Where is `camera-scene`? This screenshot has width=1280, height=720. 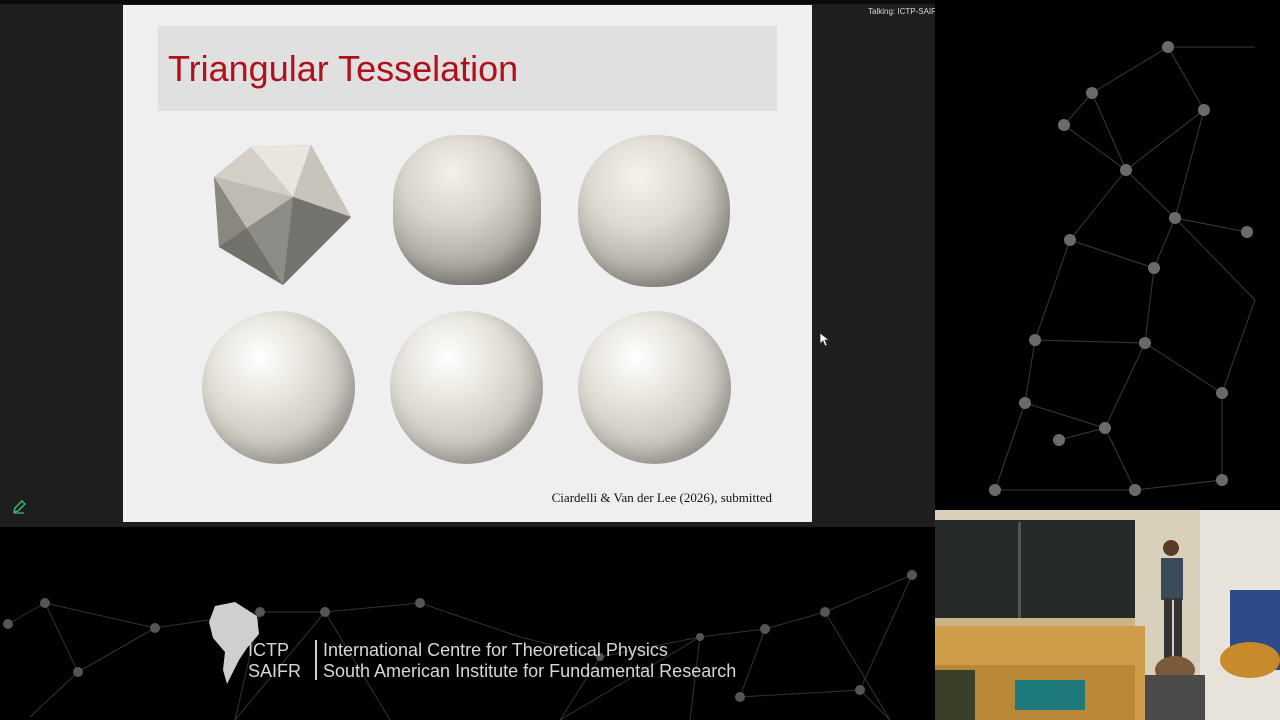
camera-scene is located at coordinates (1107, 615).